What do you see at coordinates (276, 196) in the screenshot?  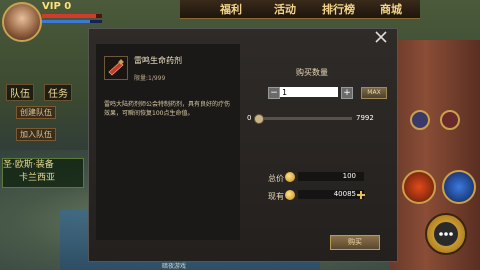 I see `owned-label: 现有` at bounding box center [276, 196].